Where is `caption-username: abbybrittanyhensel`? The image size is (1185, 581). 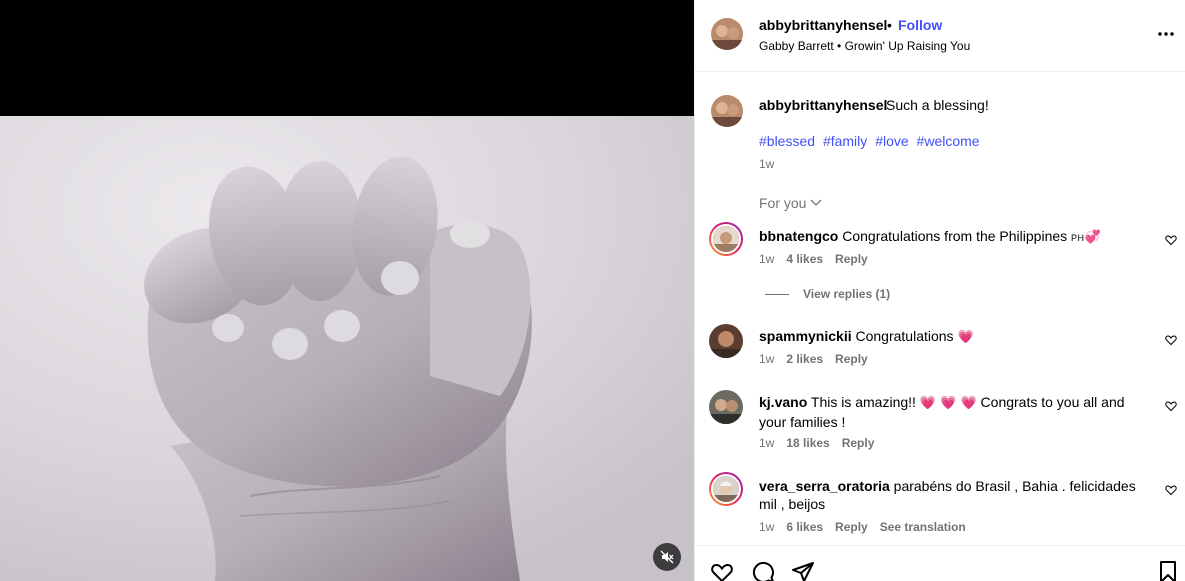 caption-username: abbybrittanyhensel is located at coordinates (823, 105).